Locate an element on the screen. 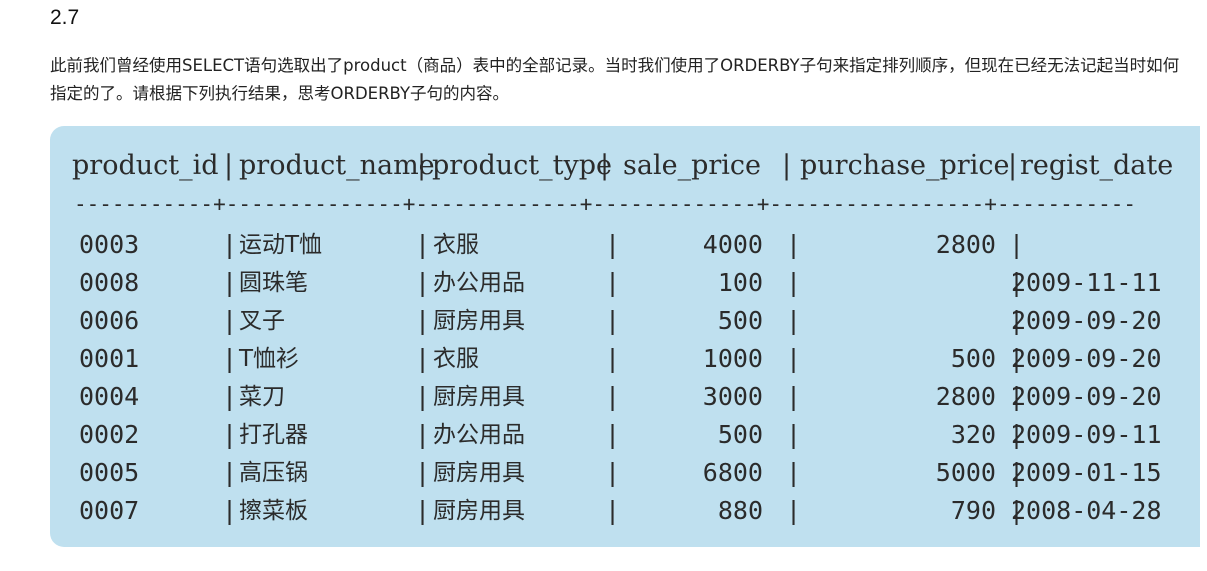  table-row: 0001 T恤衫 衣服 1000 500 2009-09-20 | | | | | is located at coordinates (625, 359).